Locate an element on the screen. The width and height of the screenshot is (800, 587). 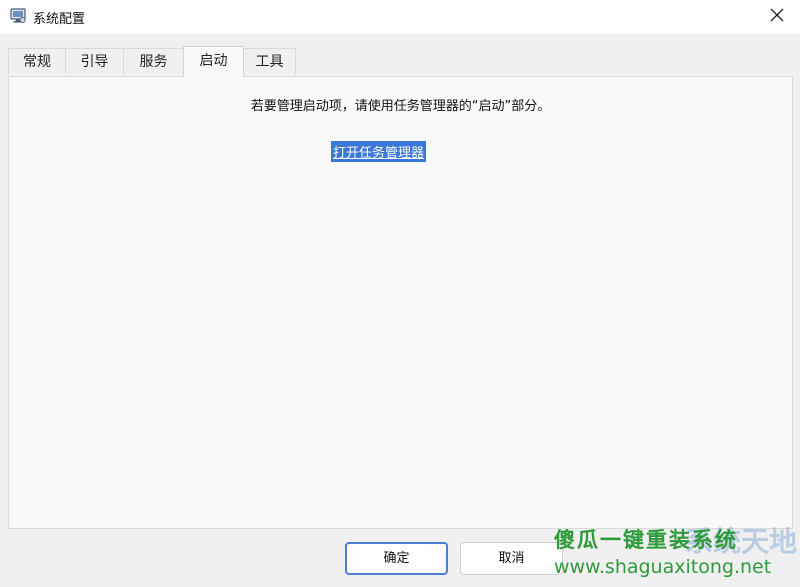
startup-info-text: 若要管理启动项，请使用任务管理器的“启动”部分。 is located at coordinates (400, 106).